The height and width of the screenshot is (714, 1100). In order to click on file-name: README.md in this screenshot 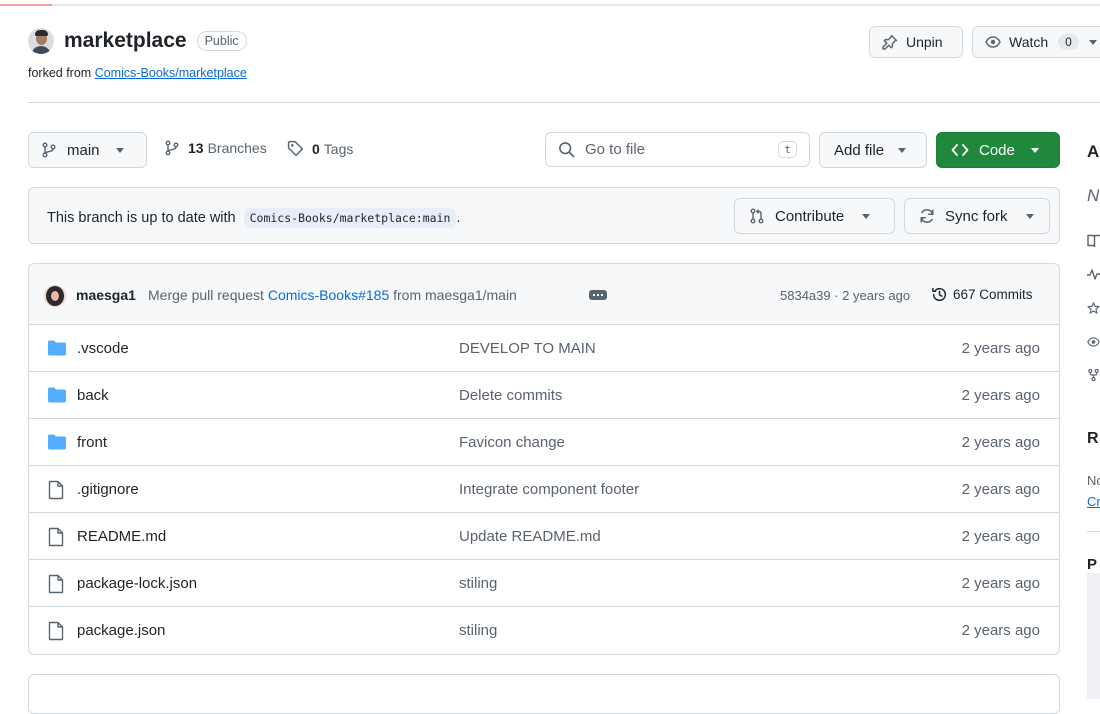, I will do `click(121, 536)`.